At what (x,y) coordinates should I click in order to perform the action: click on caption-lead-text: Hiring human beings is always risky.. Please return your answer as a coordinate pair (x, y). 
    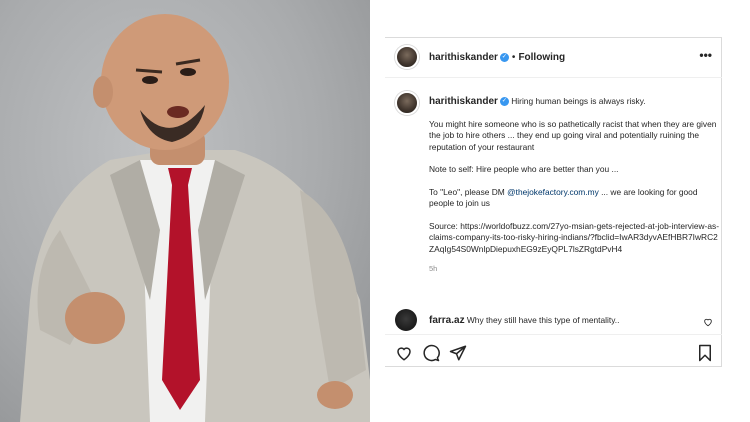
    Looking at the image, I should click on (578, 101).